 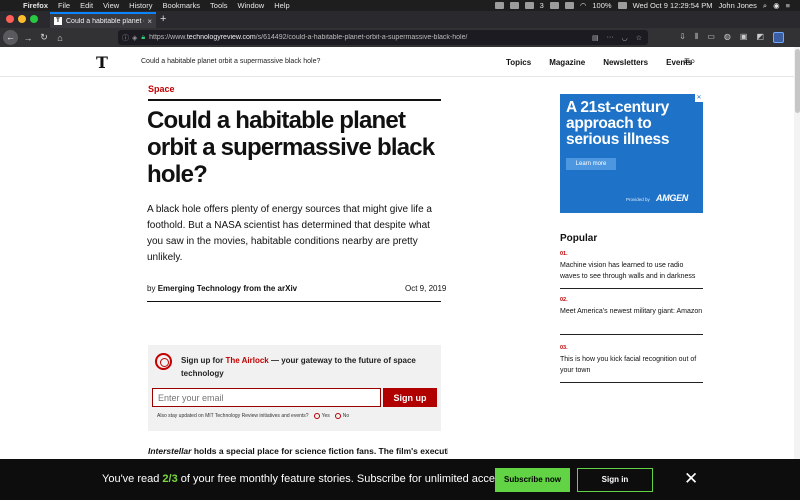 I want to click on dropbox-icon, so click(x=514, y=5).